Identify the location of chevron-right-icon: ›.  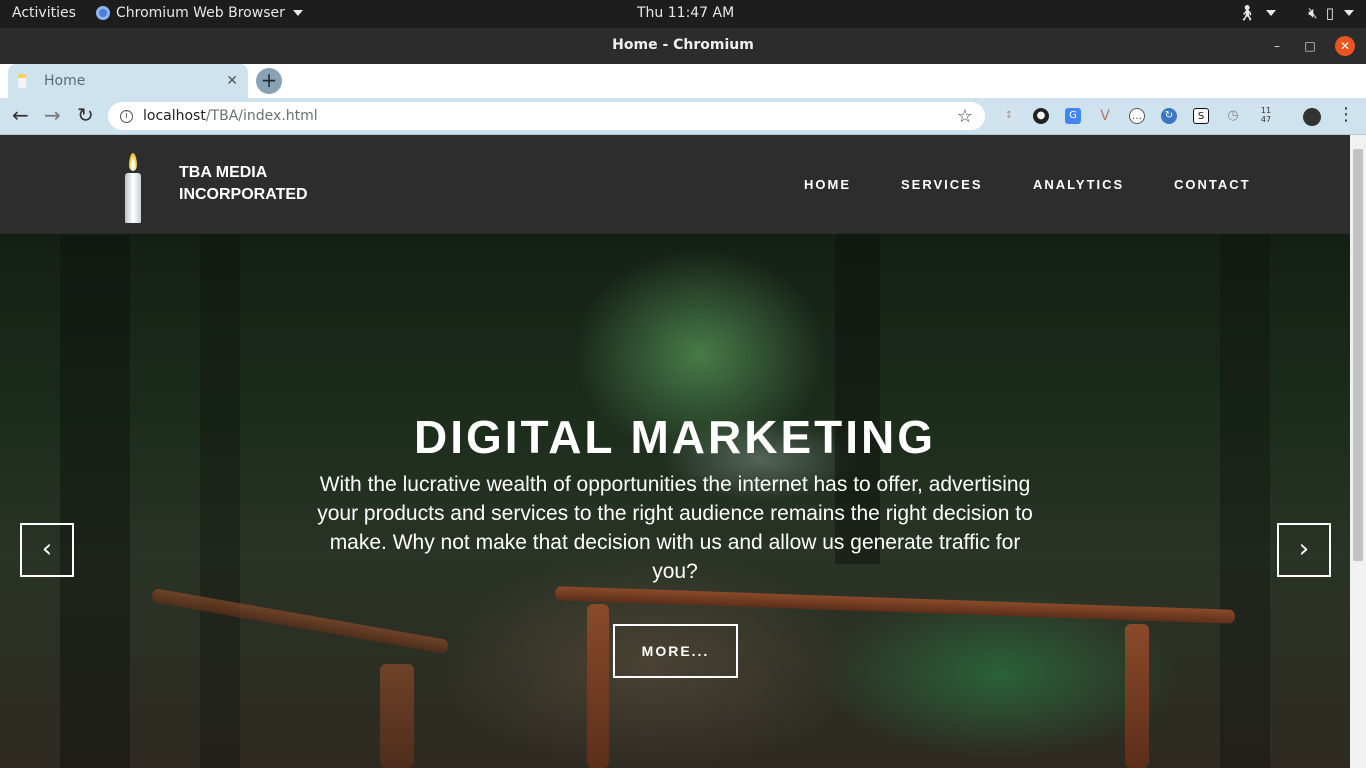
(1304, 549).